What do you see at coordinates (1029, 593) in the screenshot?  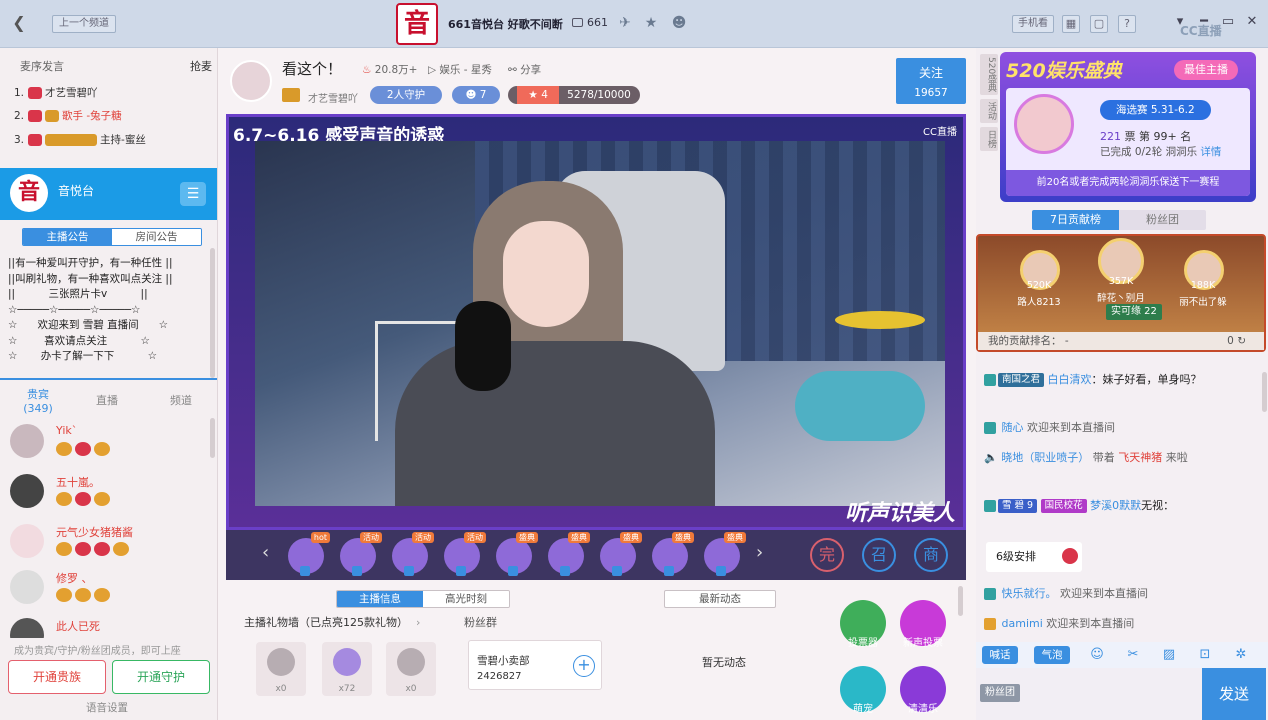 I see `chat-username: 快乐就行。` at bounding box center [1029, 593].